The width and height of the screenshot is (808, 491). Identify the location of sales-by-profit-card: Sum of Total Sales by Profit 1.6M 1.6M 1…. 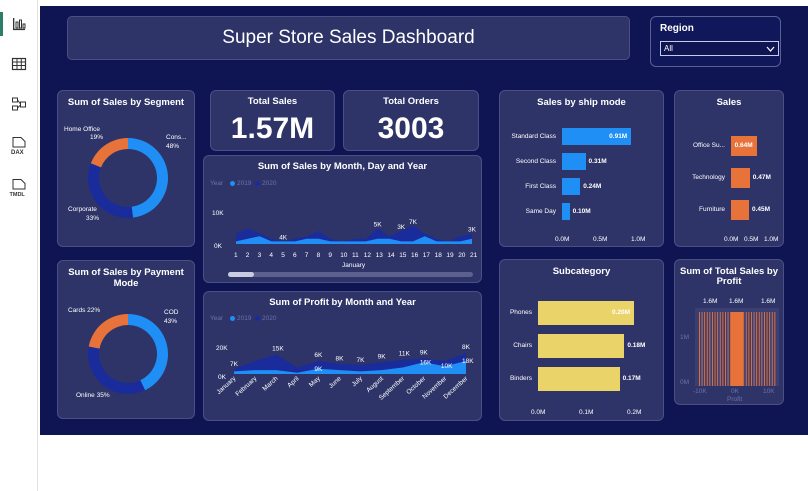
(729, 332).